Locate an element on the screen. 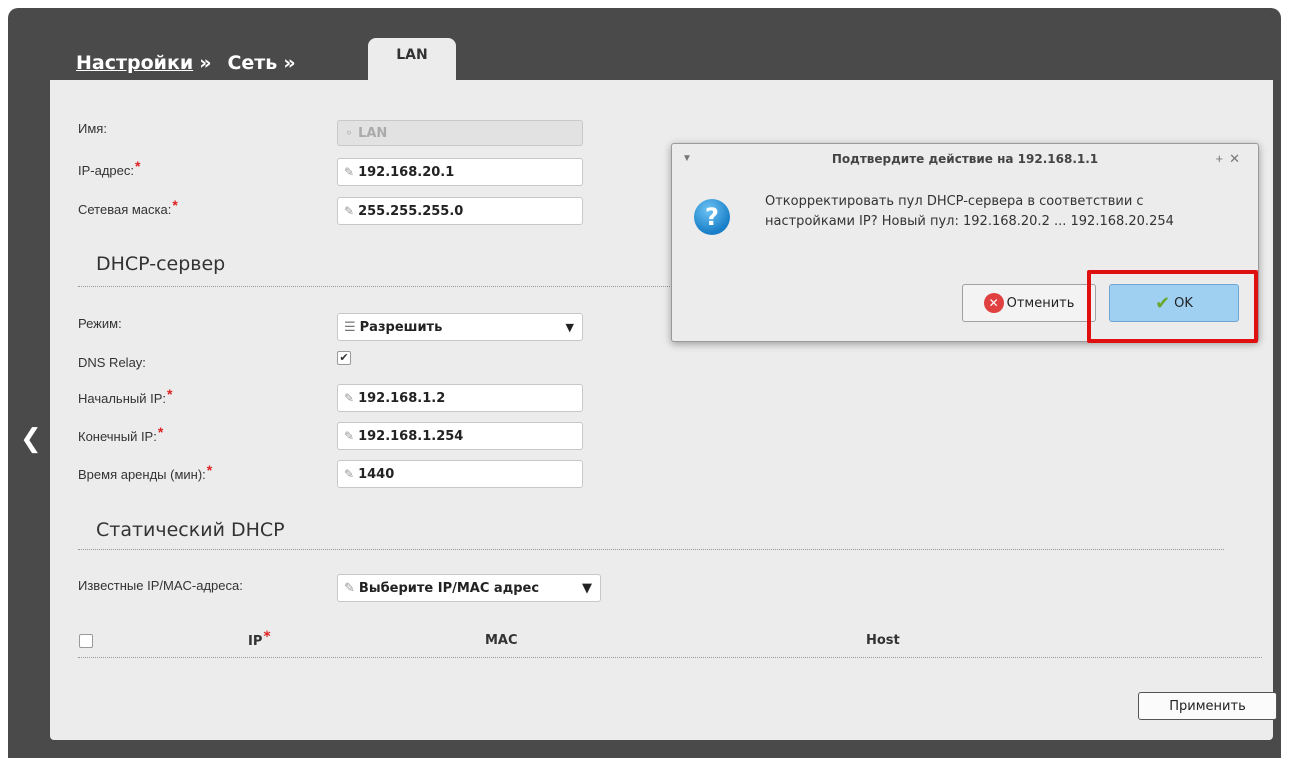  ip-address-input: ✎ 192.168.20.1 is located at coordinates (460, 172).